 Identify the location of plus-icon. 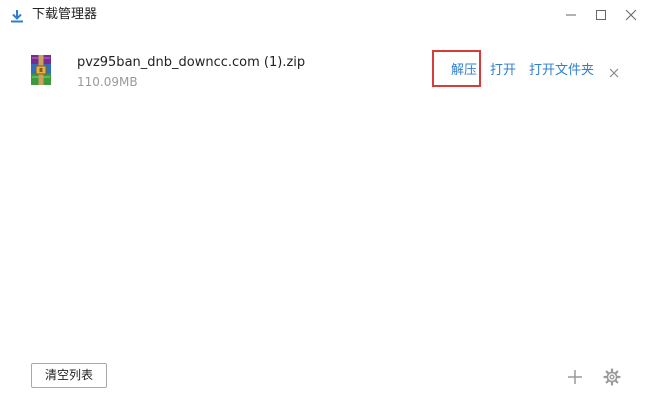
(575, 379).